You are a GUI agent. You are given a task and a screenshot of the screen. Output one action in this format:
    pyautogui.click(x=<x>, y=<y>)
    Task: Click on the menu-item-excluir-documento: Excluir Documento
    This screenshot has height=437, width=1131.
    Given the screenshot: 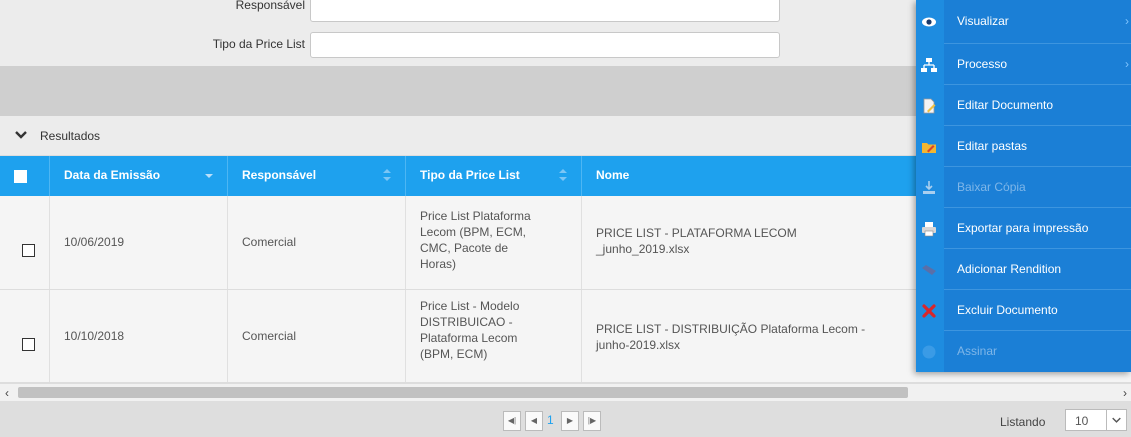 What is the action you would take?
    pyautogui.click(x=1023, y=310)
    